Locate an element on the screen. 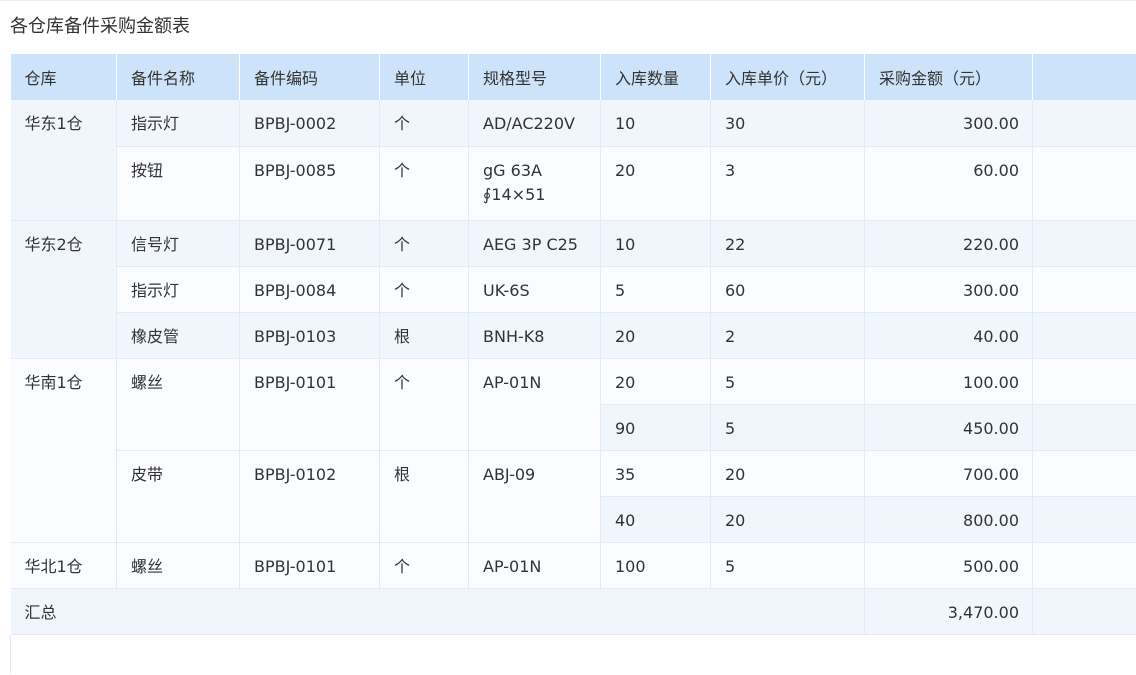 The image size is (1136, 675). cell-amount: 700.00 is located at coordinates (948, 473).